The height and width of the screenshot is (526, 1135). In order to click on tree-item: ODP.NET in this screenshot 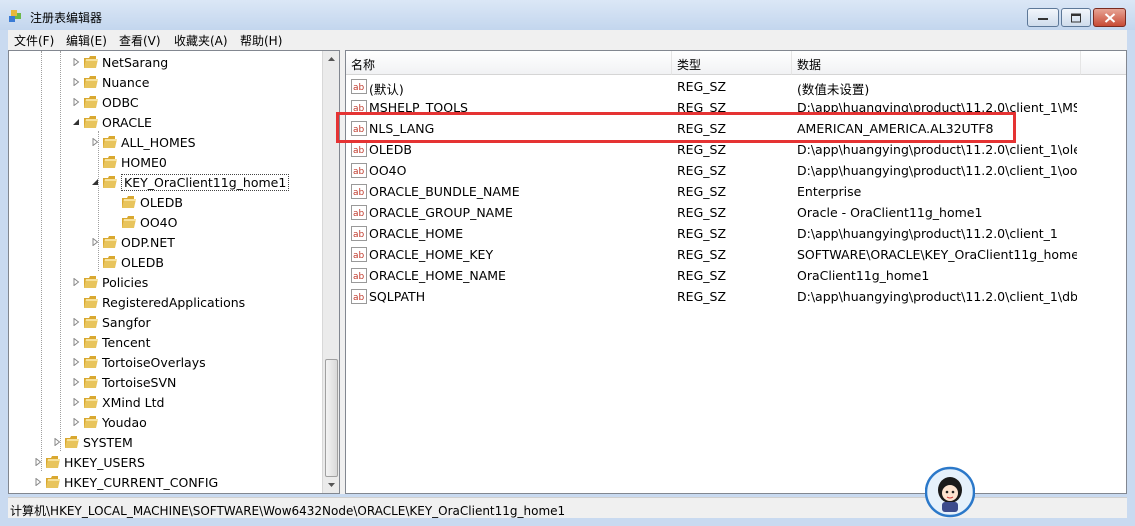, I will do `click(169, 242)`.